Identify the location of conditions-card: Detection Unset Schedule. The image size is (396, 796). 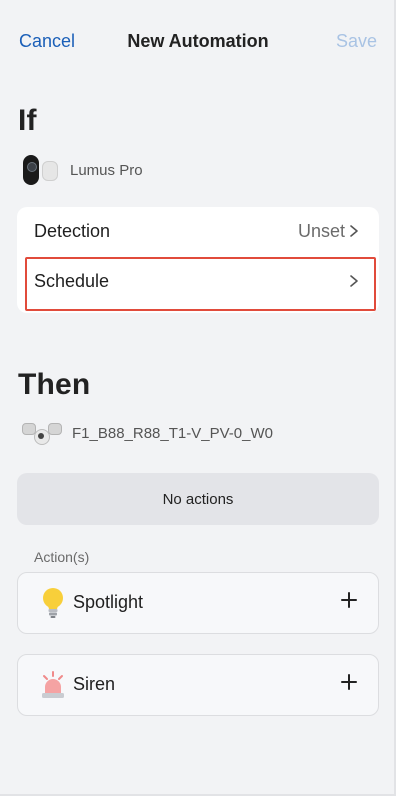
(198, 260).